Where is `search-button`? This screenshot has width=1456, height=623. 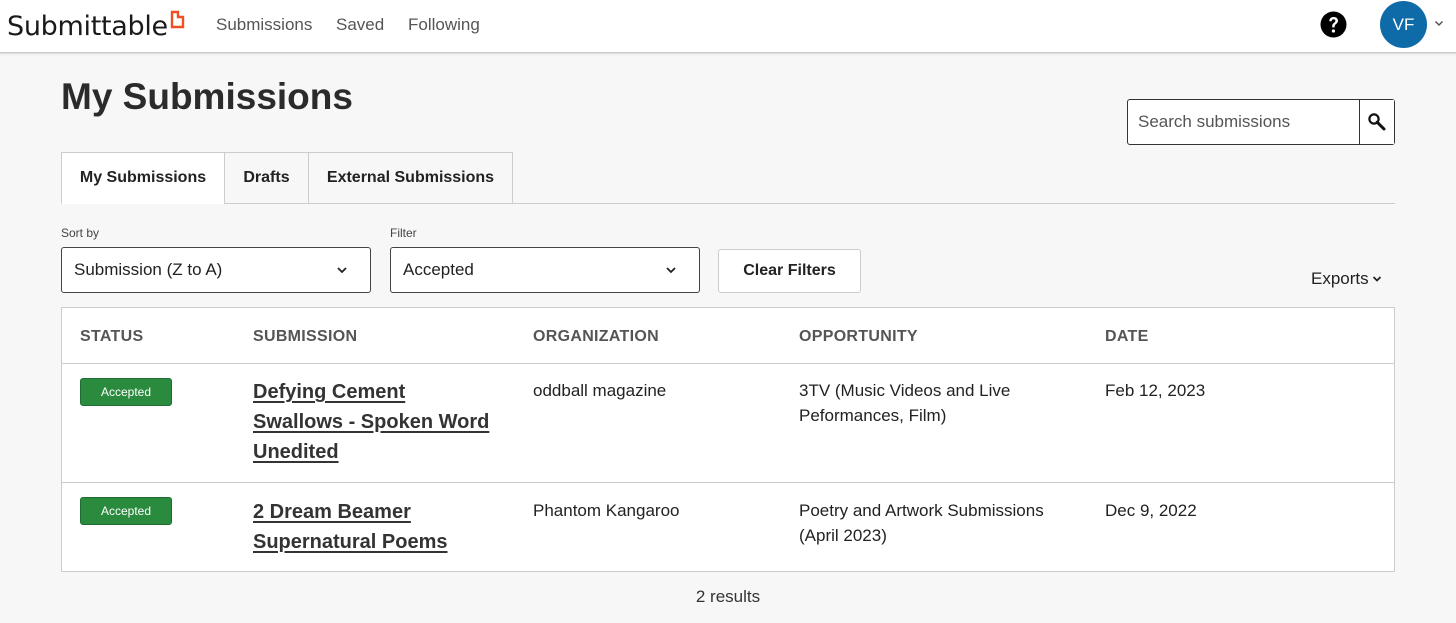
search-button is located at coordinates (1376, 122).